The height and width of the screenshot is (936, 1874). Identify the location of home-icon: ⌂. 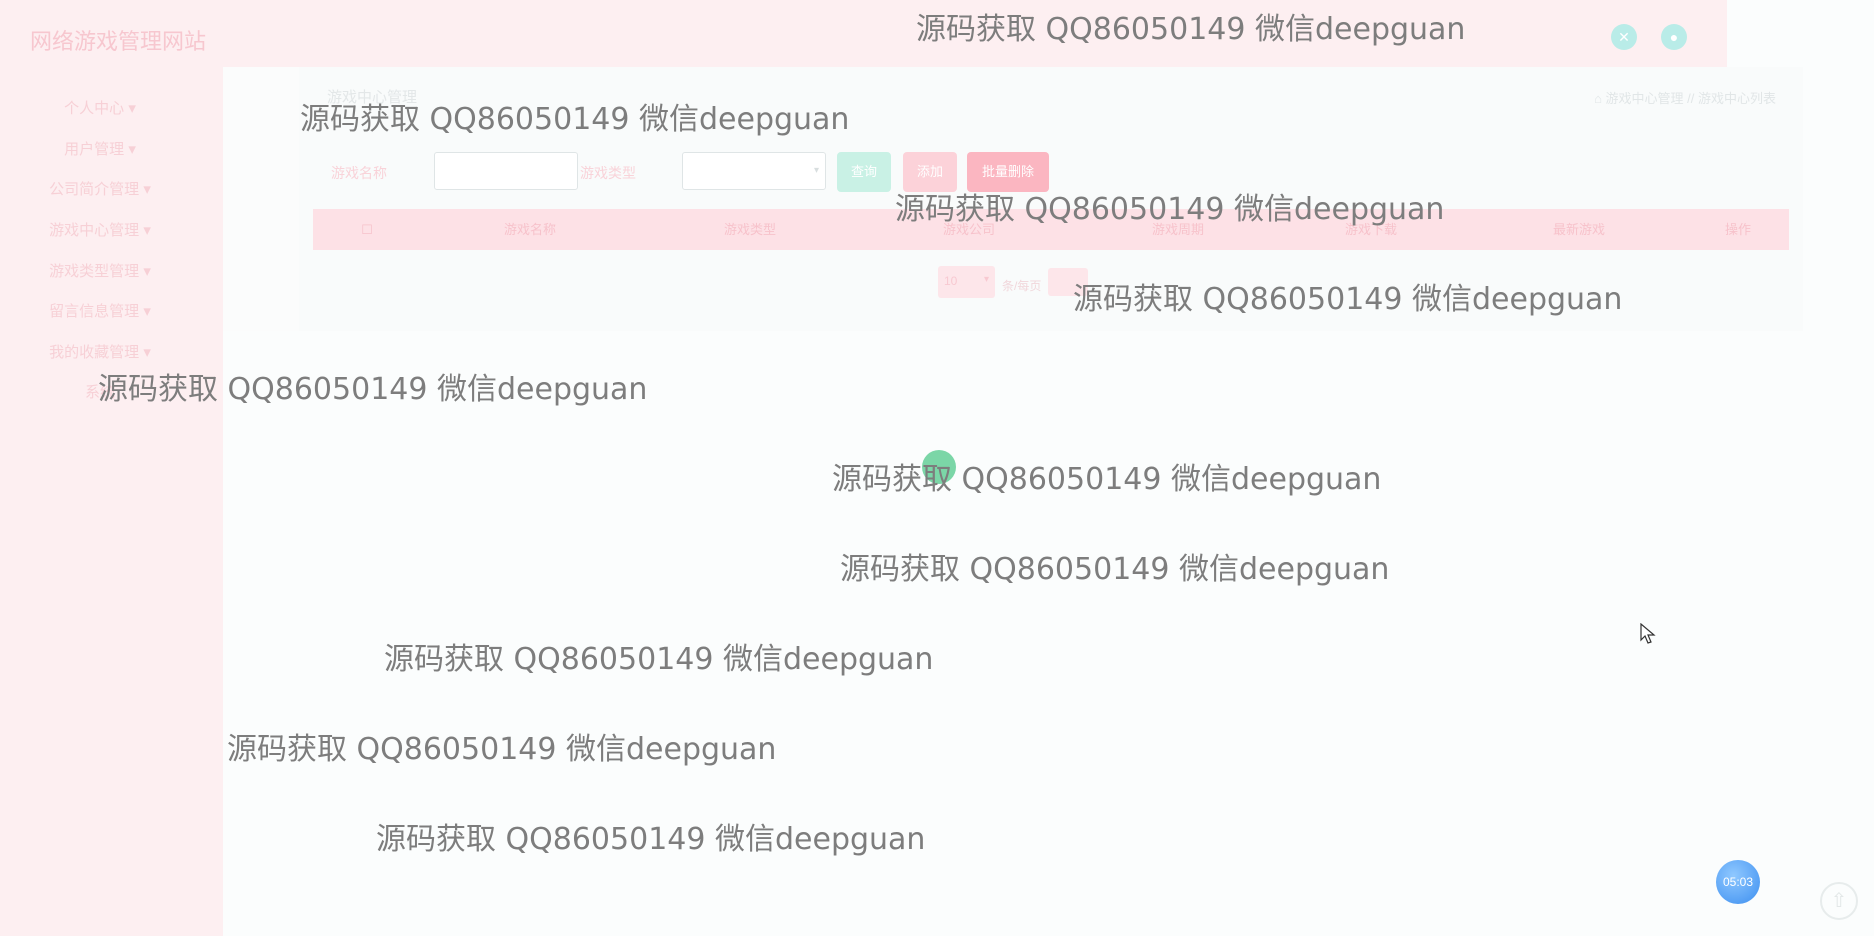
(1600, 98).